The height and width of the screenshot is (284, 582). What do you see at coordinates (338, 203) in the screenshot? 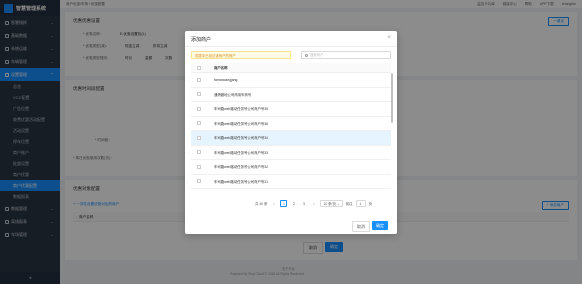
I see `chevron-down-icon: ⌄` at bounding box center [338, 203].